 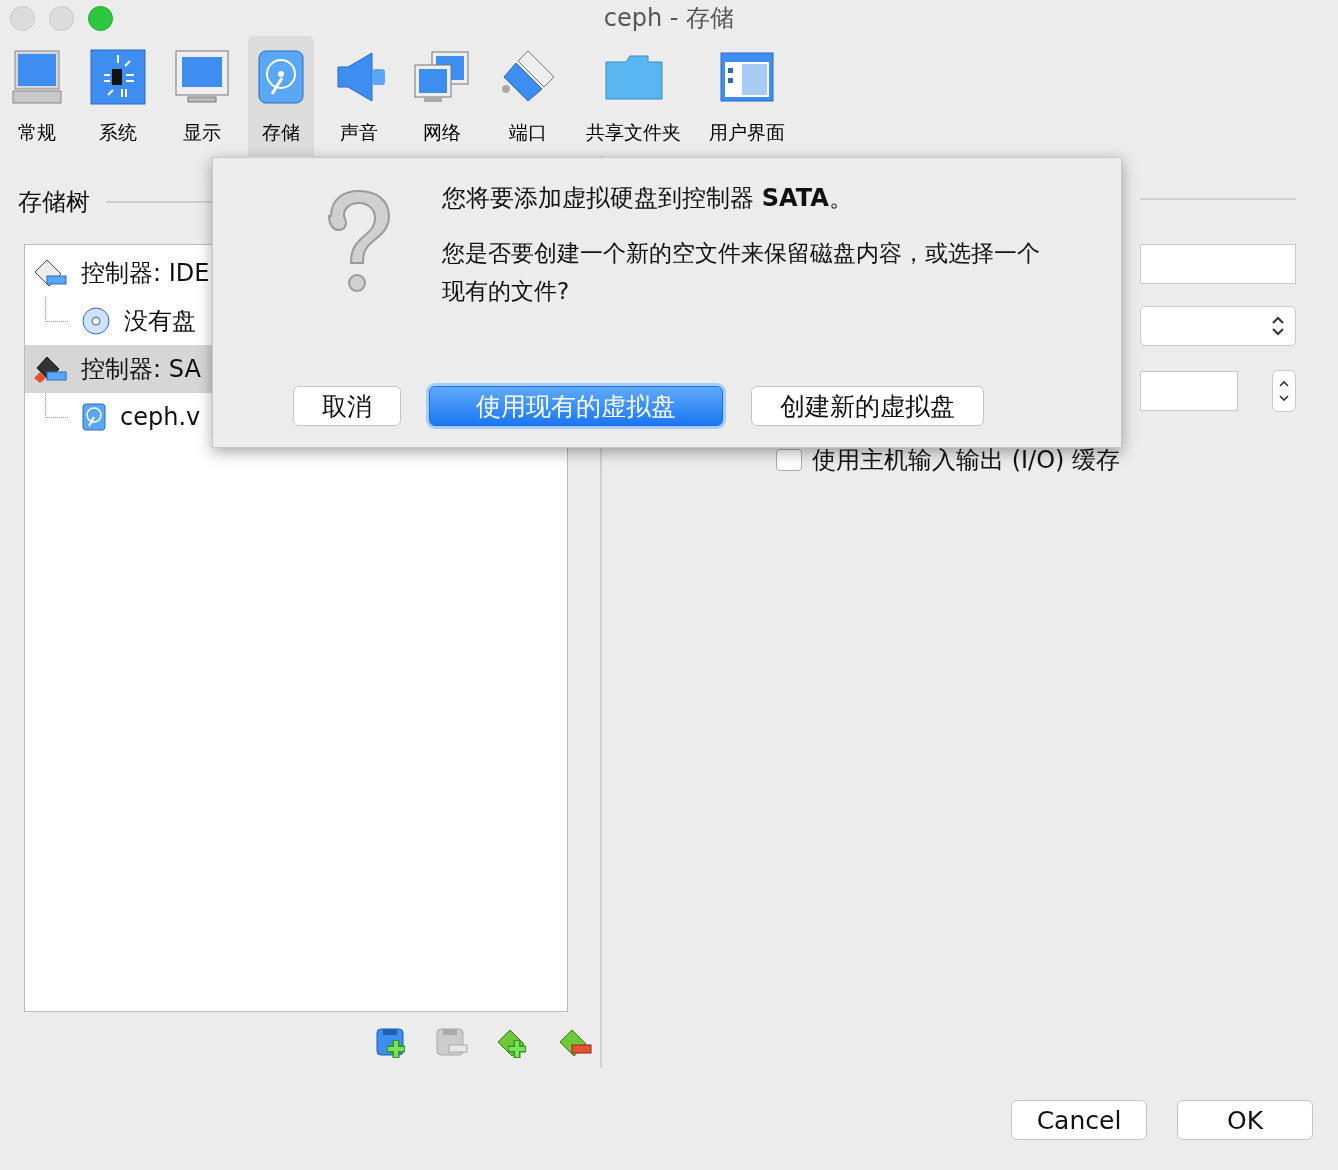 What do you see at coordinates (54, 202) in the screenshot?
I see `section-title: 存储树` at bounding box center [54, 202].